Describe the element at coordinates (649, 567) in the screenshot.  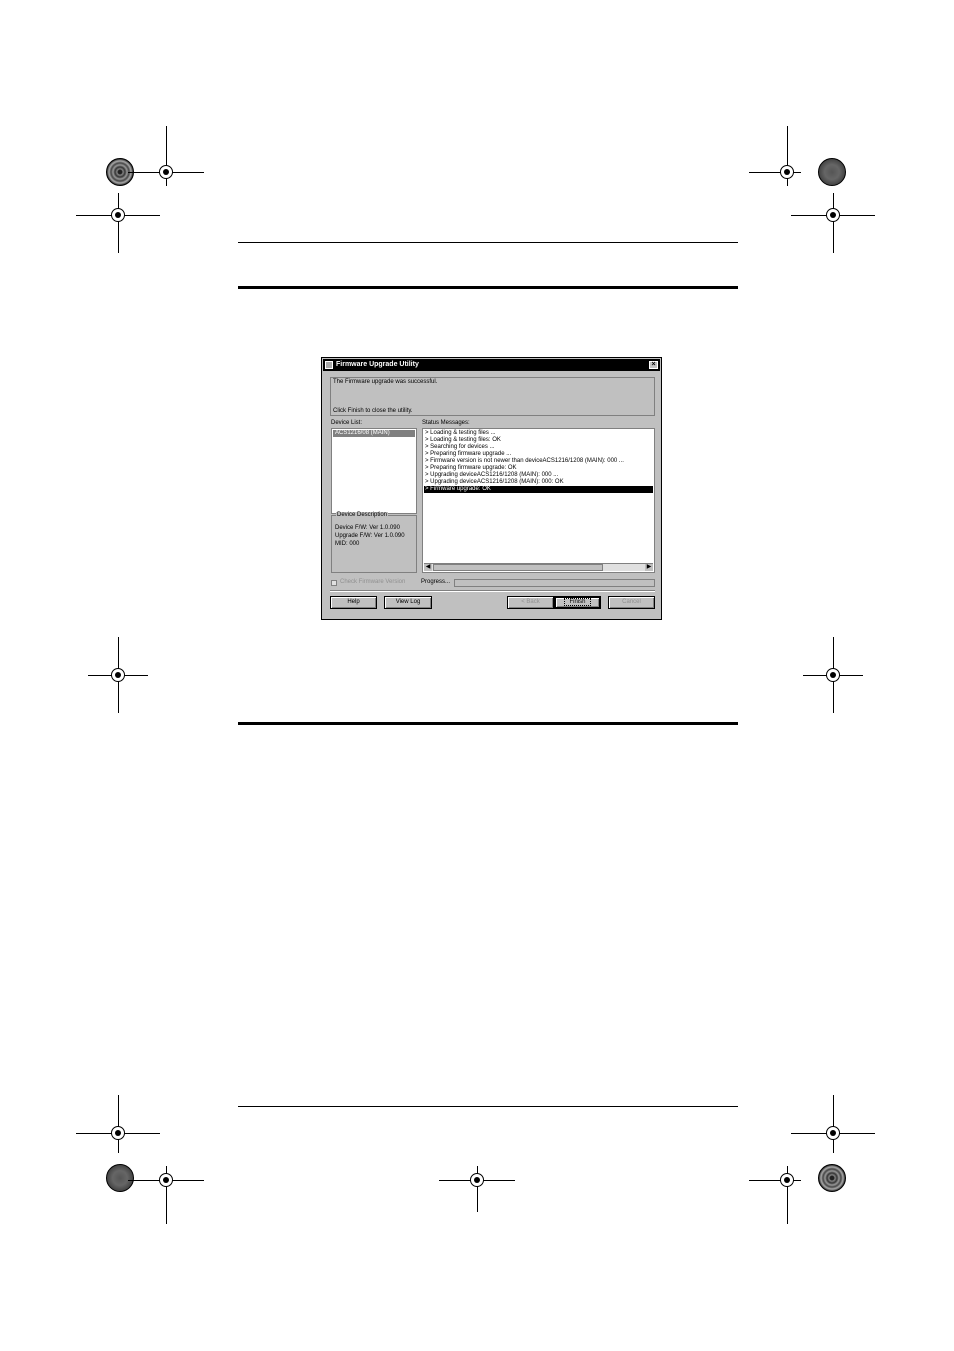
I see `scroll-right-icon: ▶` at that location.